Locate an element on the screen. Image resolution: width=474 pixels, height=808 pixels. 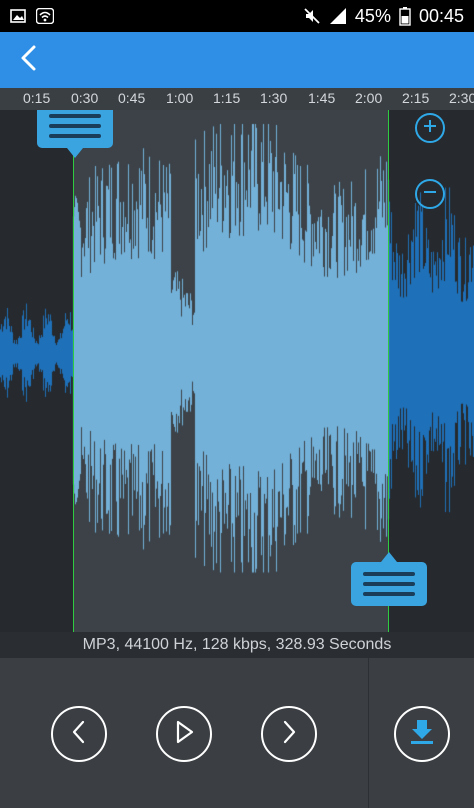
chevron-right-icon is located at coordinates (289, 734).